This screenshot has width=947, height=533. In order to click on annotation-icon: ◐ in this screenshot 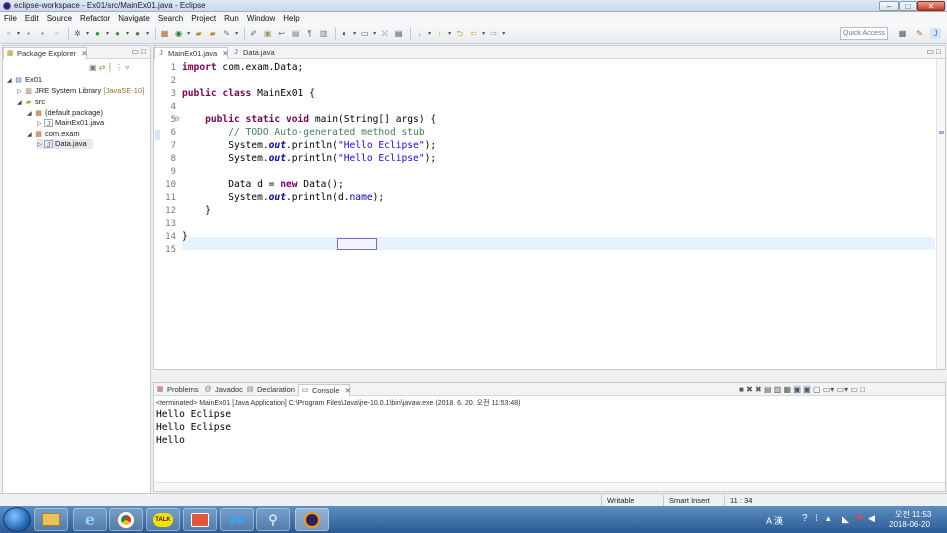, I will do `click(344, 33)`.